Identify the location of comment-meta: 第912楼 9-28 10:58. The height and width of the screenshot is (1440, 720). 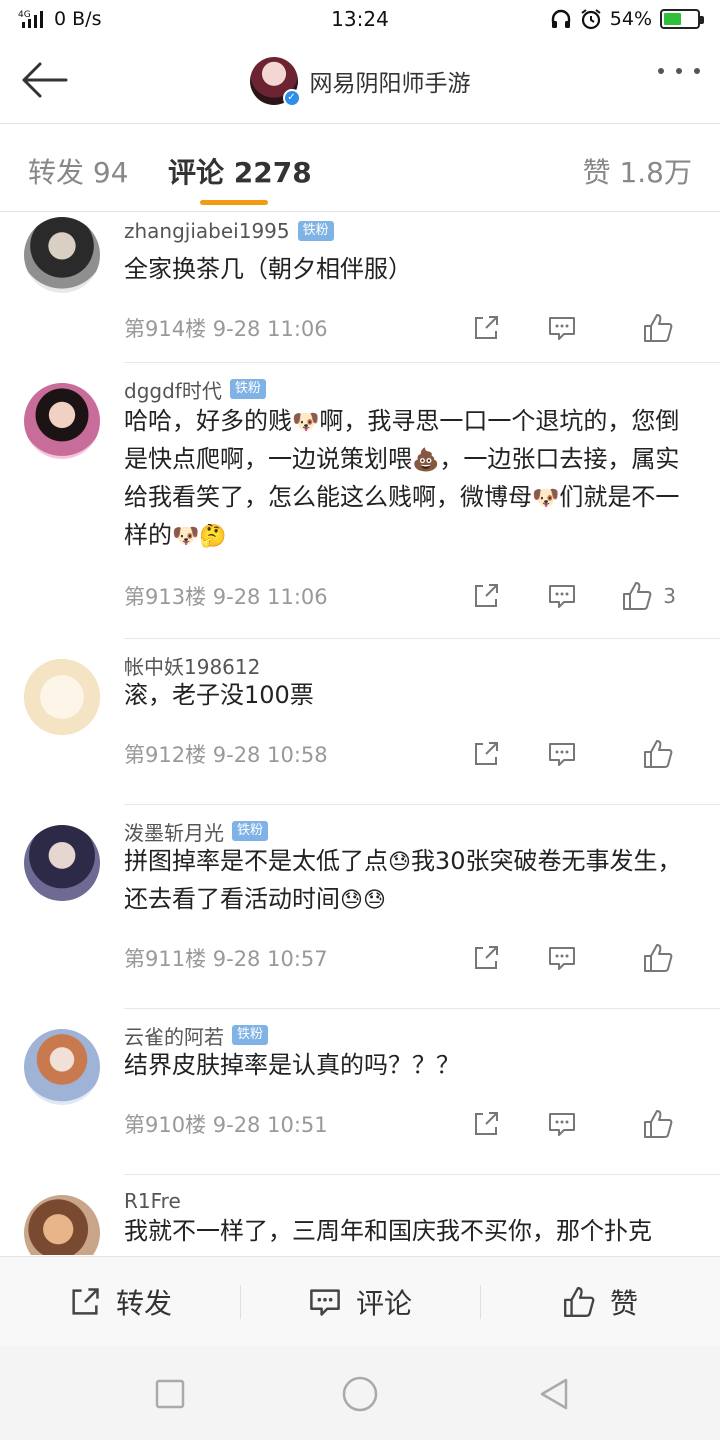
(226, 755).